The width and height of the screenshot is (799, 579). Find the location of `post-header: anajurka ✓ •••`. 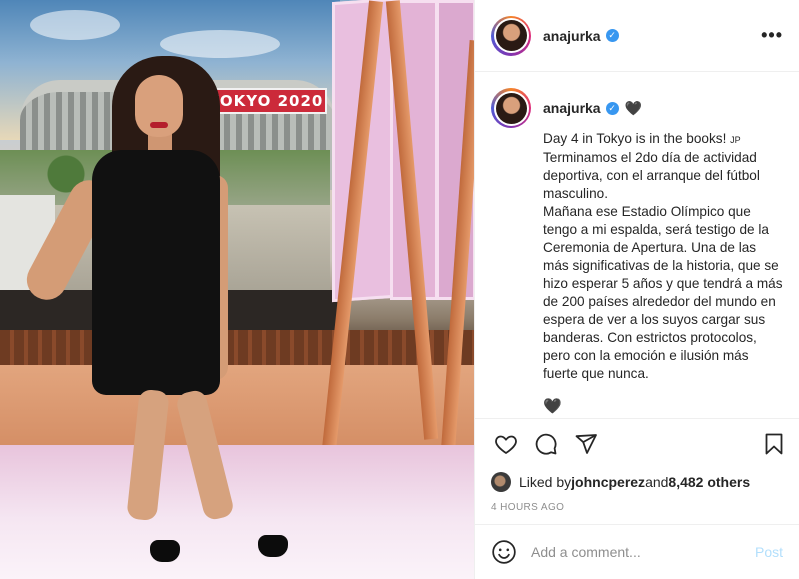

post-header: anajurka ✓ ••• is located at coordinates (637, 36).